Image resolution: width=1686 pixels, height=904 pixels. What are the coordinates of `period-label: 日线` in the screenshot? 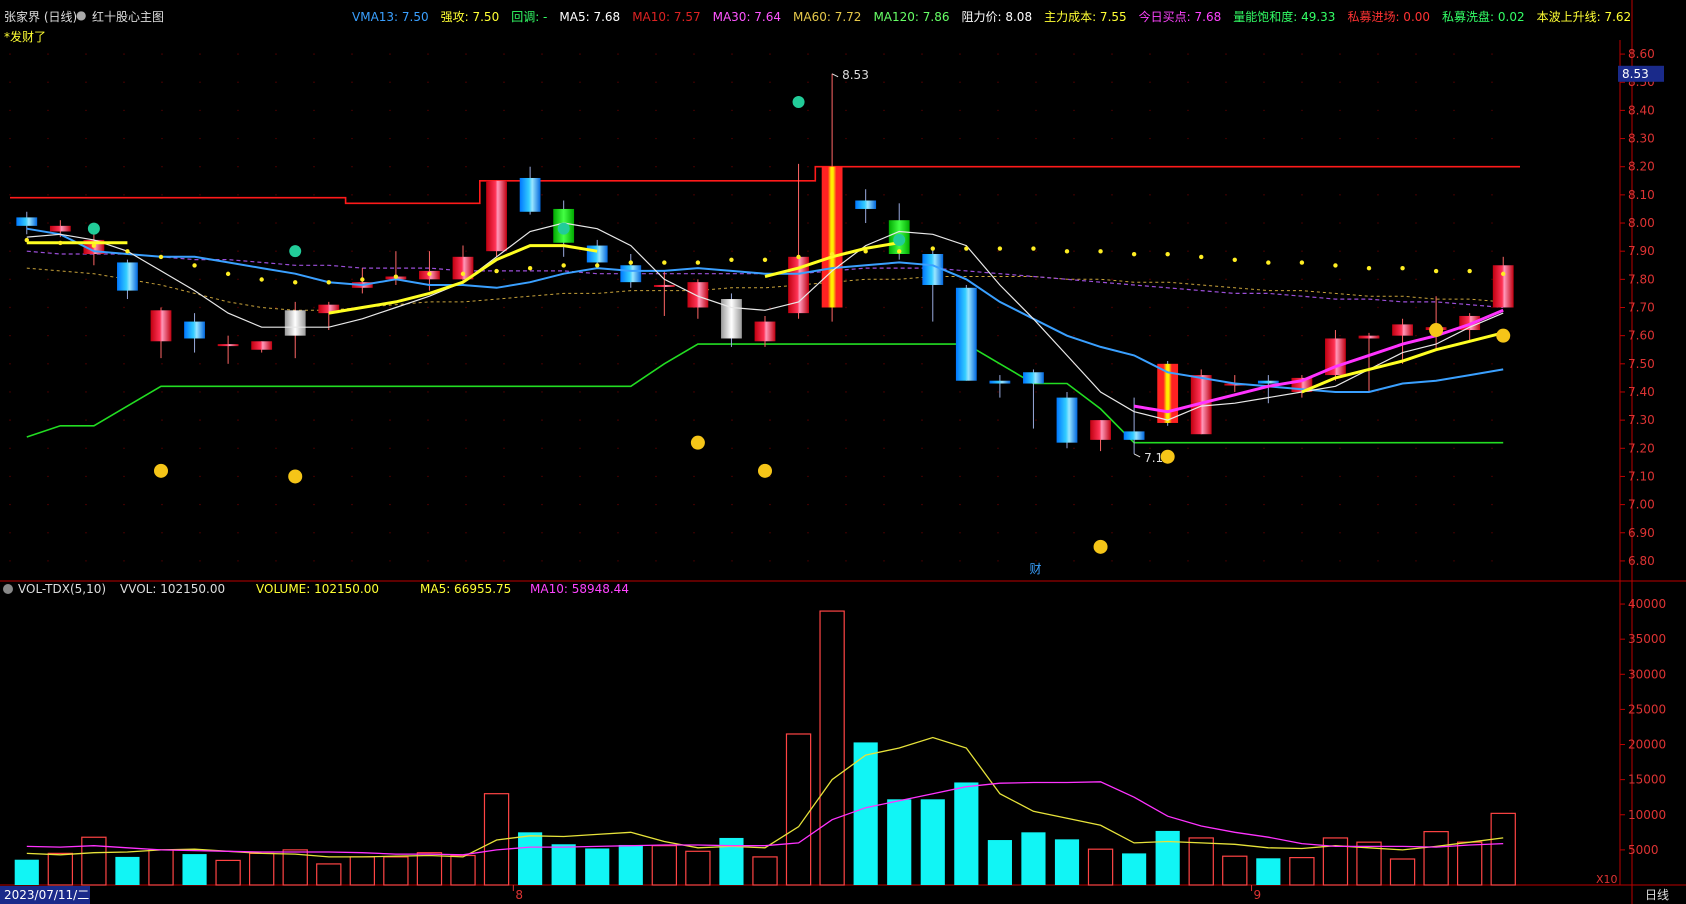 It's located at (1657, 895).